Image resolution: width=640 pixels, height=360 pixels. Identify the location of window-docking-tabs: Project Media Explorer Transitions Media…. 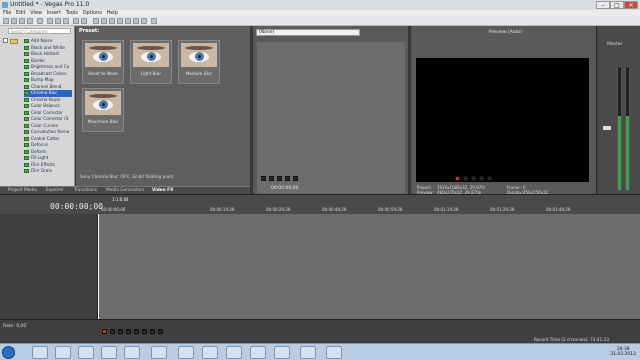
(125, 190).